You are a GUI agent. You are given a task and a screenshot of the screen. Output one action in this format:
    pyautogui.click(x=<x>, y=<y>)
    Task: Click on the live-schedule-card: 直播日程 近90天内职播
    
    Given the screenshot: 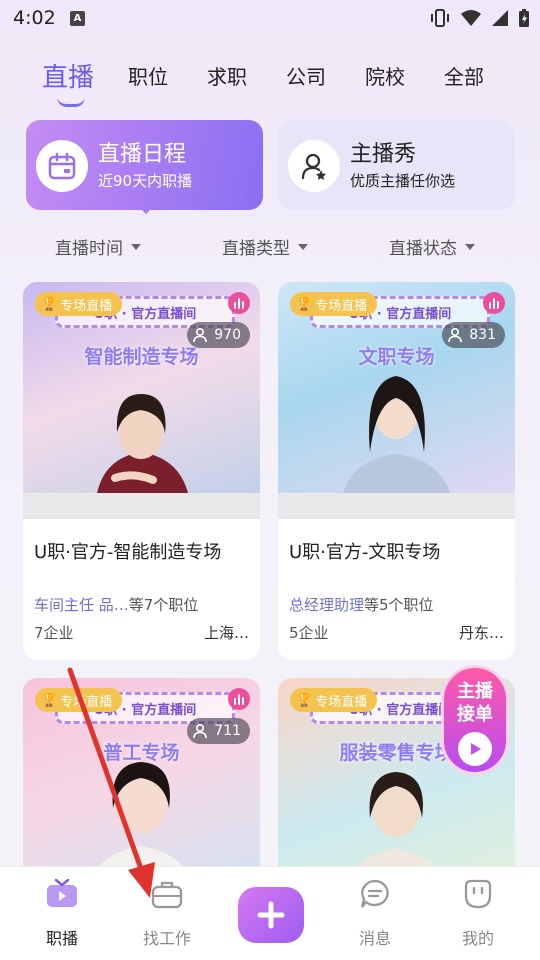 What is the action you would take?
    pyautogui.click(x=144, y=165)
    